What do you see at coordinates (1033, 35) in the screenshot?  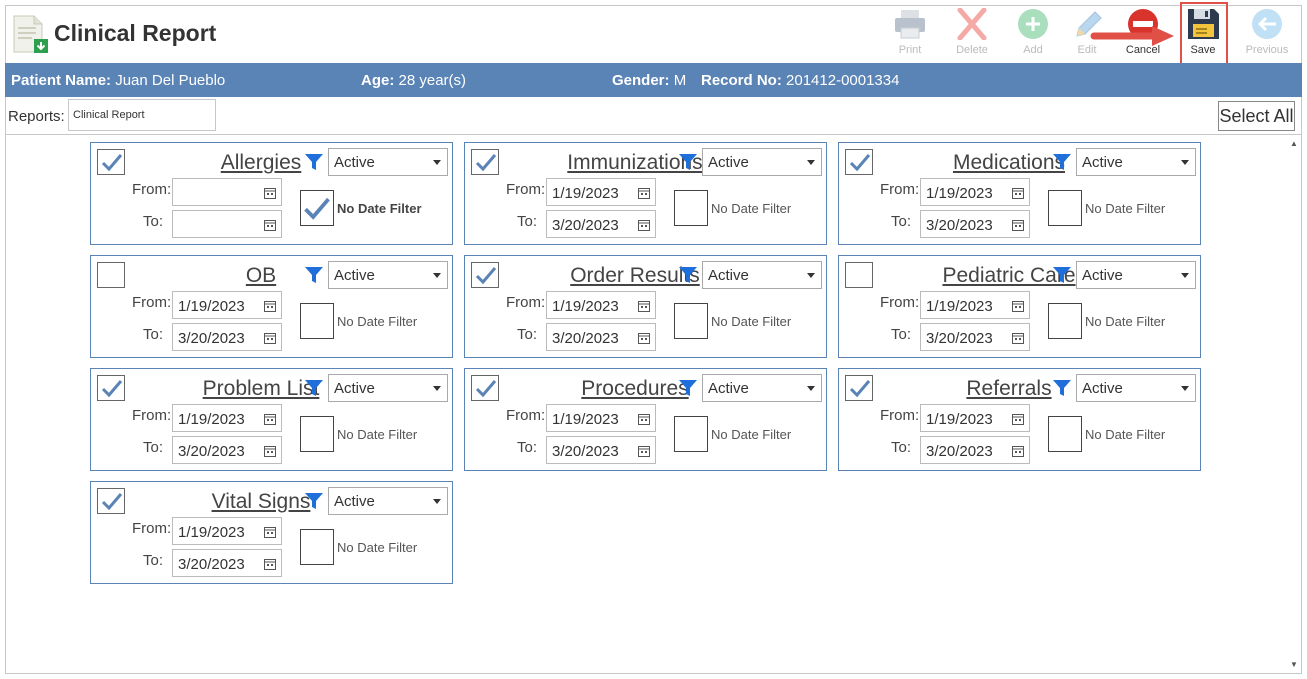 I see `add-button: Add` at bounding box center [1033, 35].